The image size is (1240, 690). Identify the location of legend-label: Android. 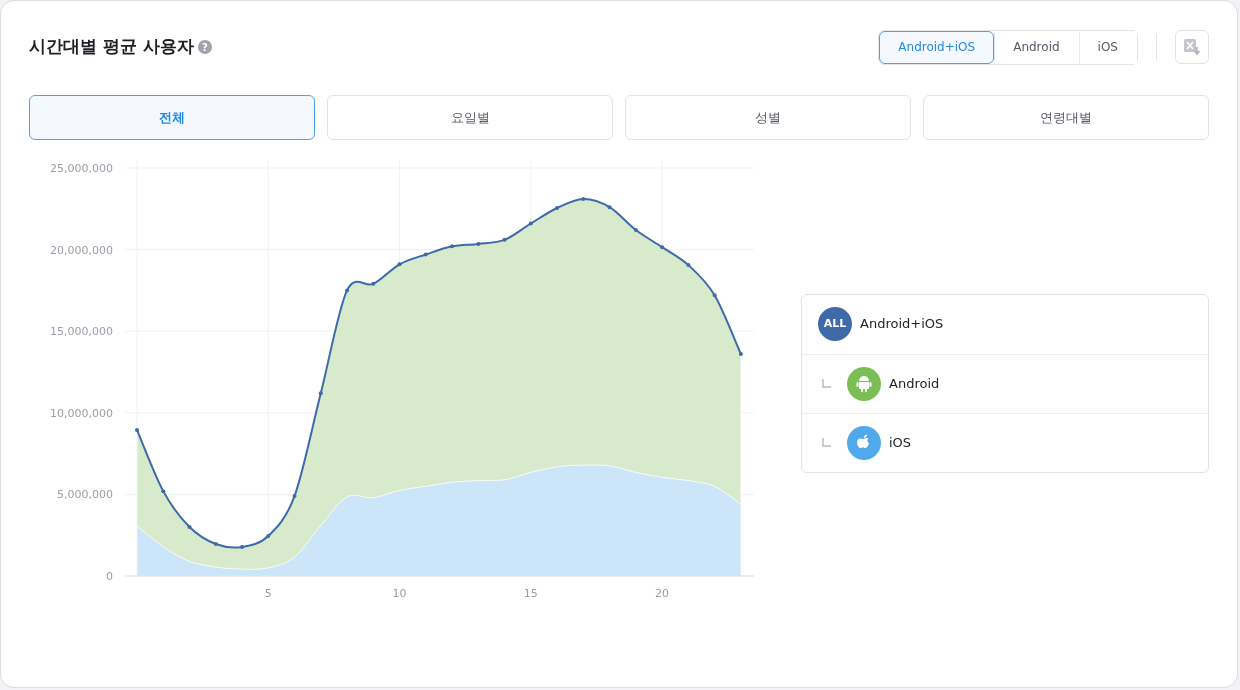
(914, 383).